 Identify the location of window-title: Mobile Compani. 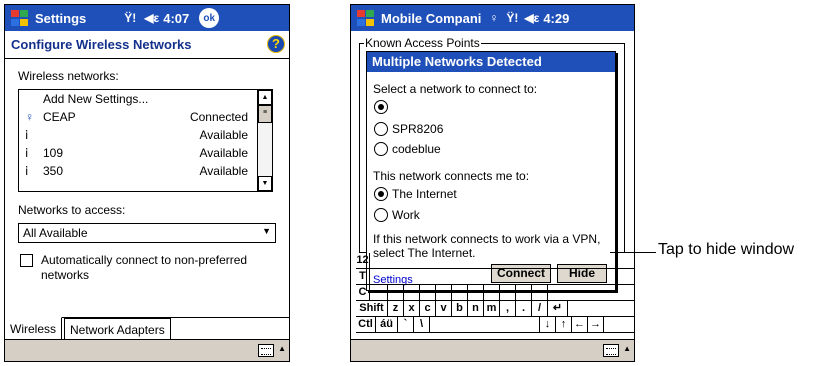
(431, 18).